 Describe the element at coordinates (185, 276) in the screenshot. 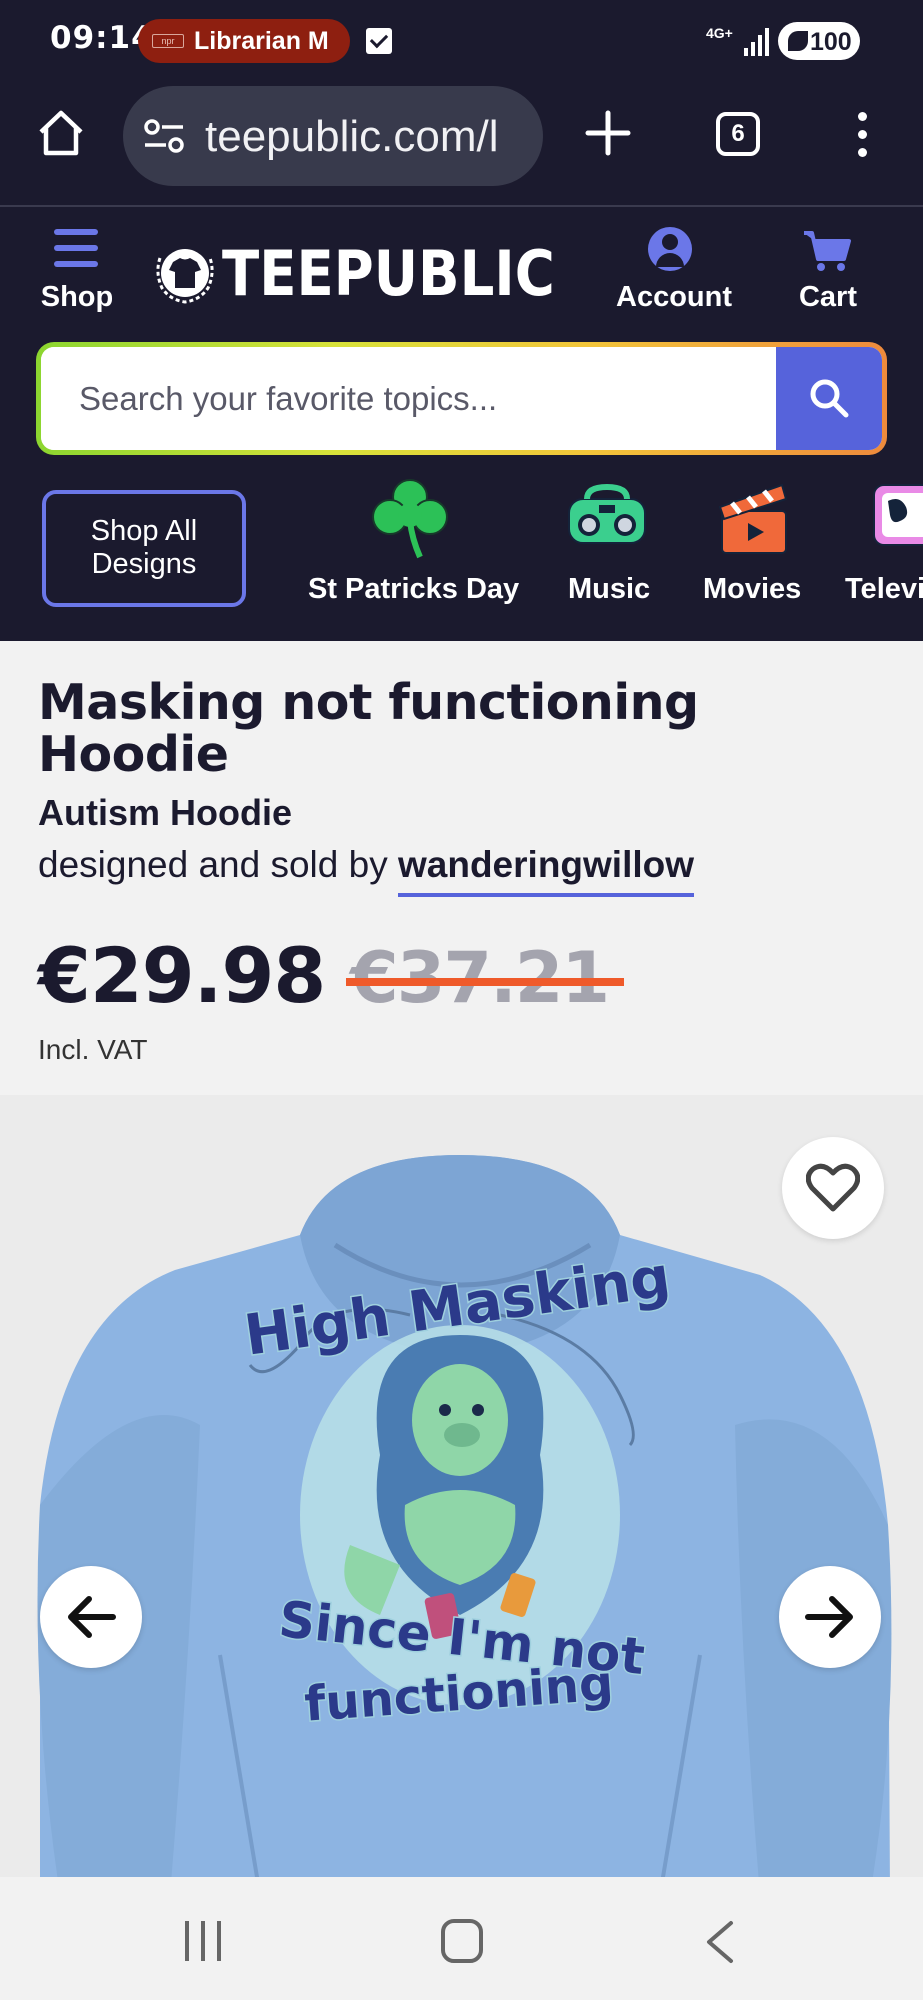

I see `logo-wreath-icon` at that location.